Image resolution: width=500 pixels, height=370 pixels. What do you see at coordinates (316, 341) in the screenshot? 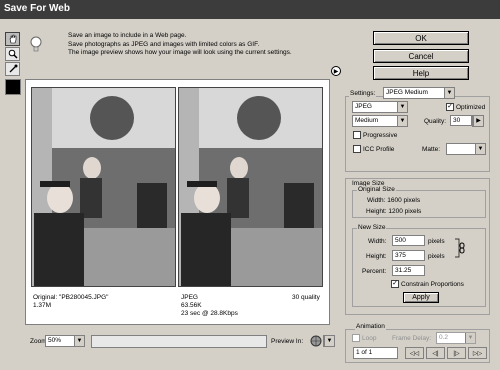
I see `browser-icon` at bounding box center [316, 341].